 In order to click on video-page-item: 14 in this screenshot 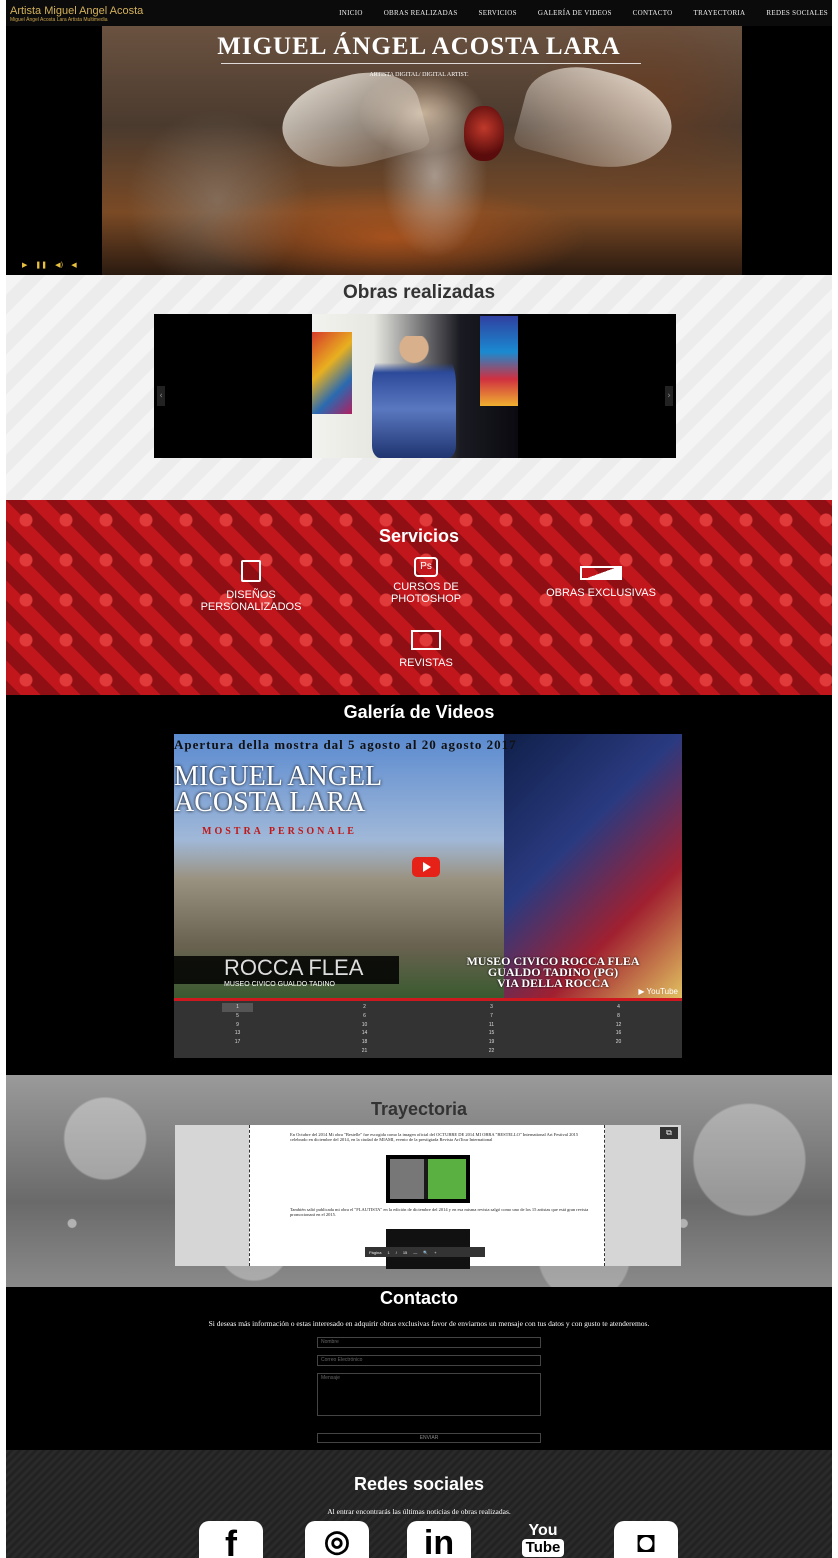, I will do `click(364, 1033)`.